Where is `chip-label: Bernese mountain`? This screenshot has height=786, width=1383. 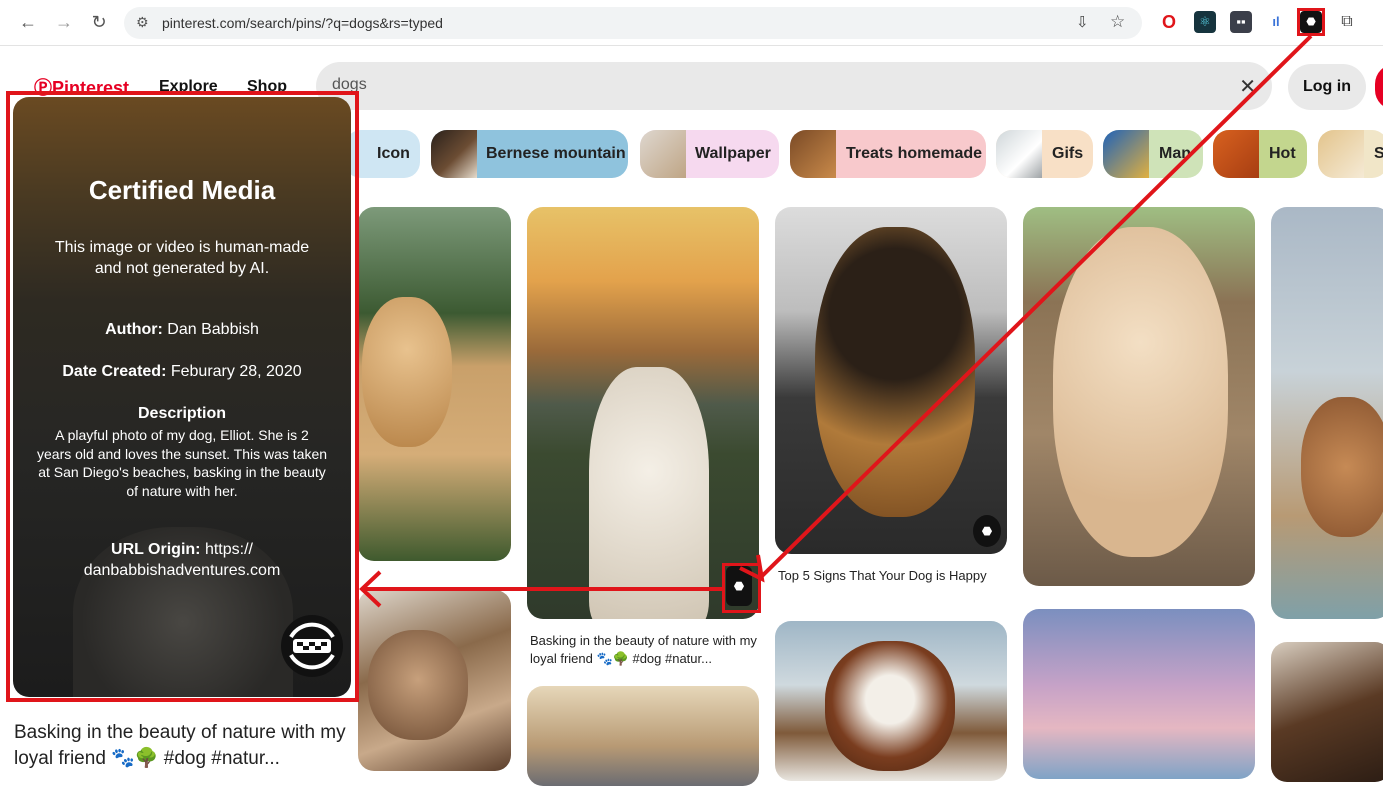 chip-label: Bernese mountain is located at coordinates (556, 153).